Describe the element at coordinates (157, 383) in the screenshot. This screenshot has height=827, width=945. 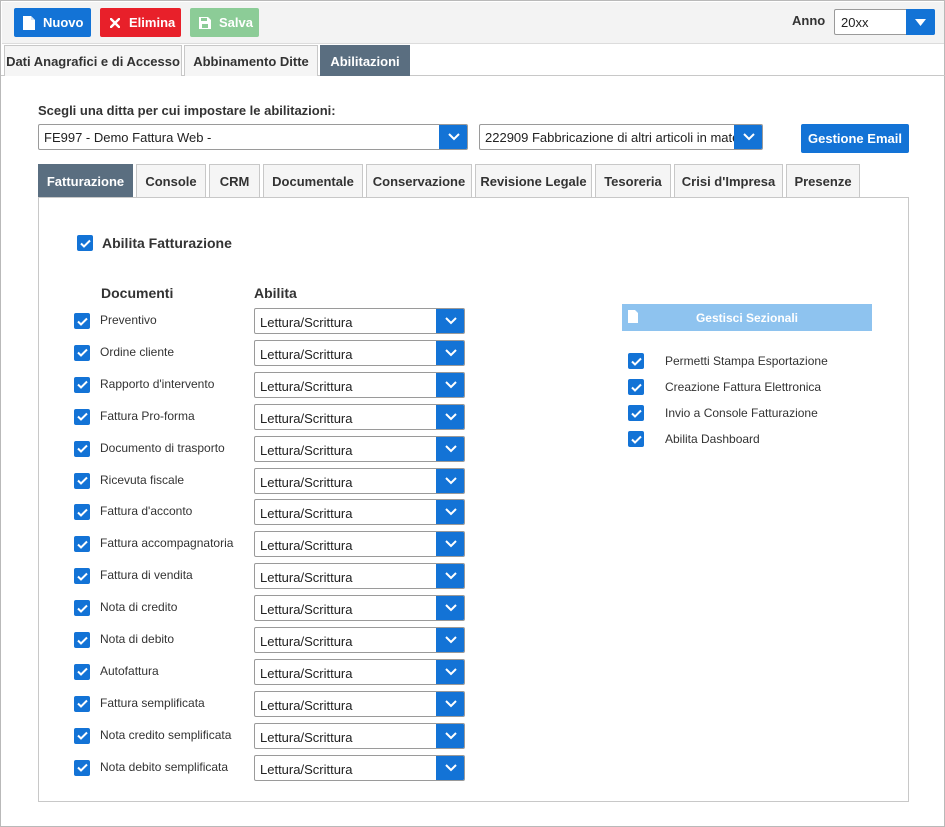
I see `document-label: Rapporto d'intervento` at that location.